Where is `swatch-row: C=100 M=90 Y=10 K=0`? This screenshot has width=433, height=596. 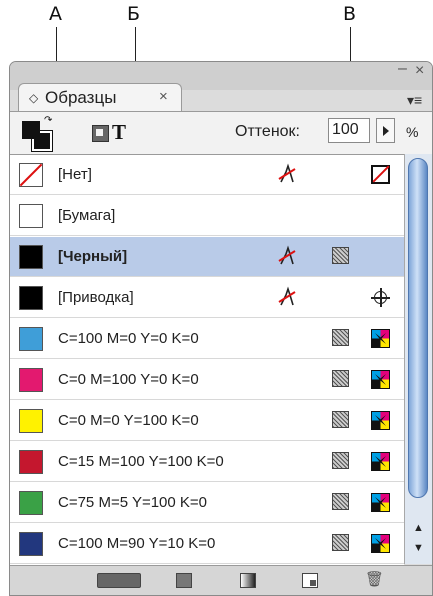
swatch-row: C=100 M=90 Y=10 K=0 is located at coordinates (207, 544).